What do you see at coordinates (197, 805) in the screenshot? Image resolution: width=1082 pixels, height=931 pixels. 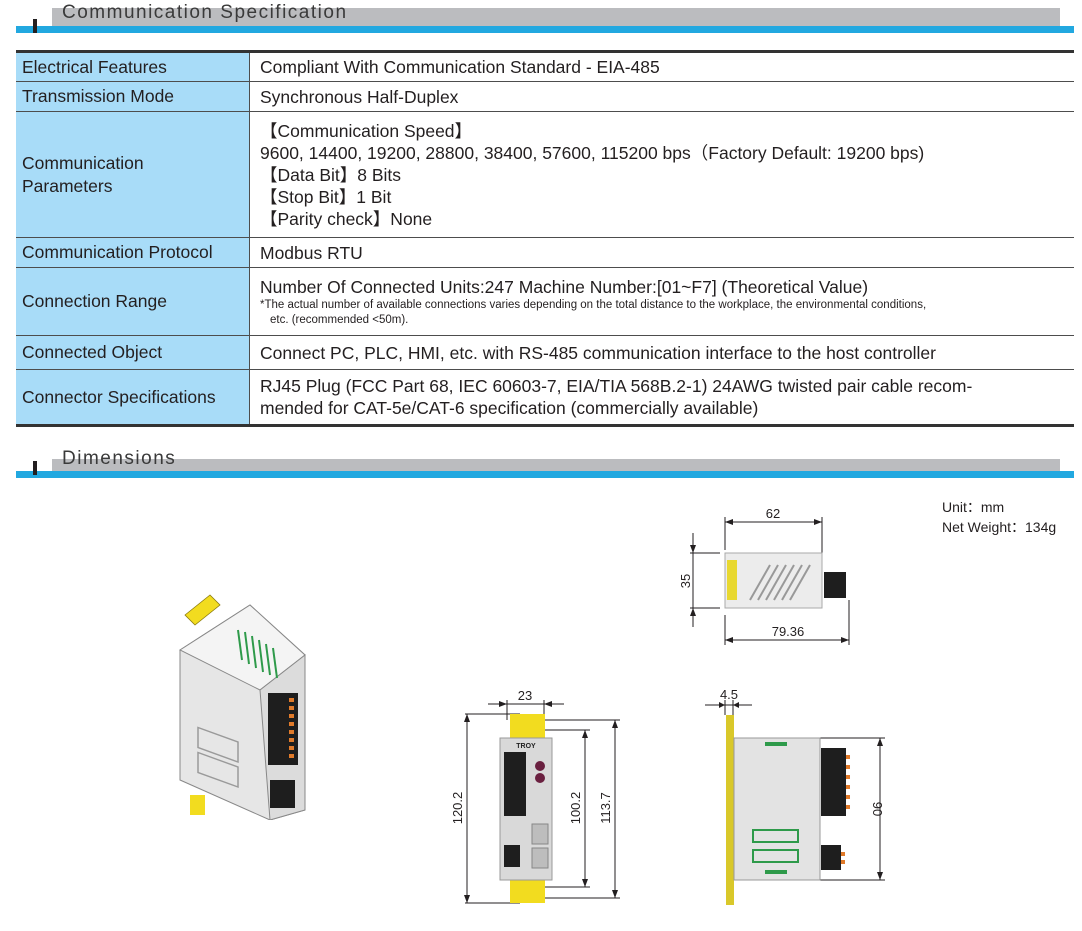 I see `din-clip-bottom` at bounding box center [197, 805].